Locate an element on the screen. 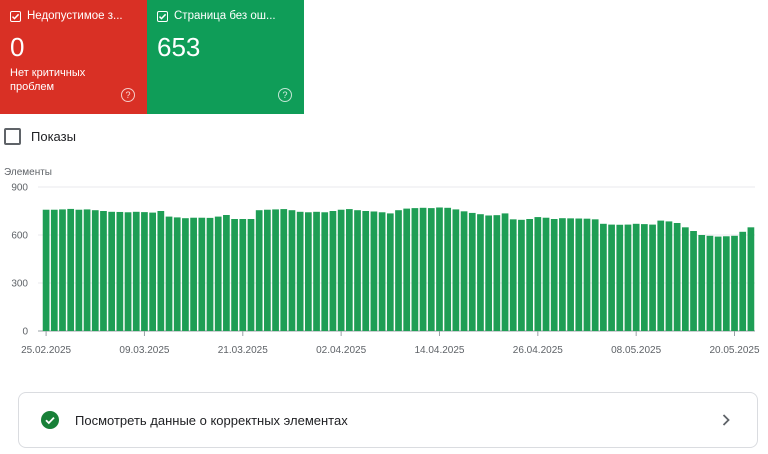 This screenshot has width=768, height=454. view-valid-items-row: Посмотреть данные о корректных элементах is located at coordinates (388, 420).